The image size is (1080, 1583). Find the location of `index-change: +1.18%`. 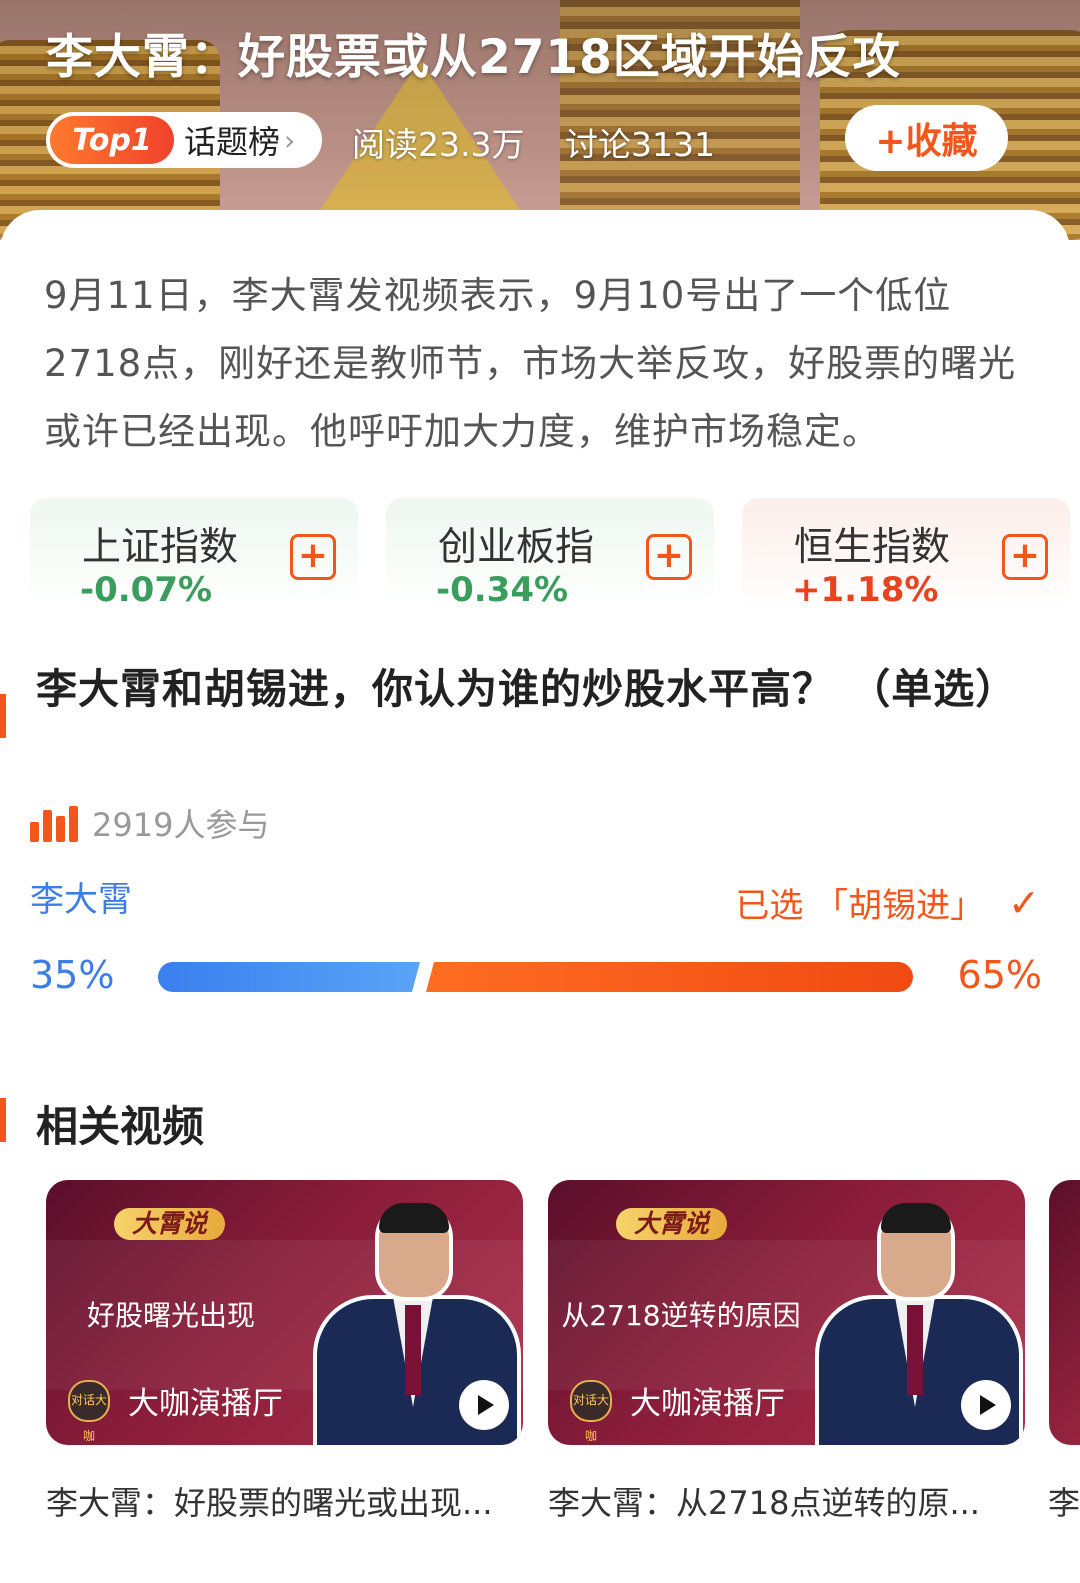

index-change: +1.18% is located at coordinates (865, 590).